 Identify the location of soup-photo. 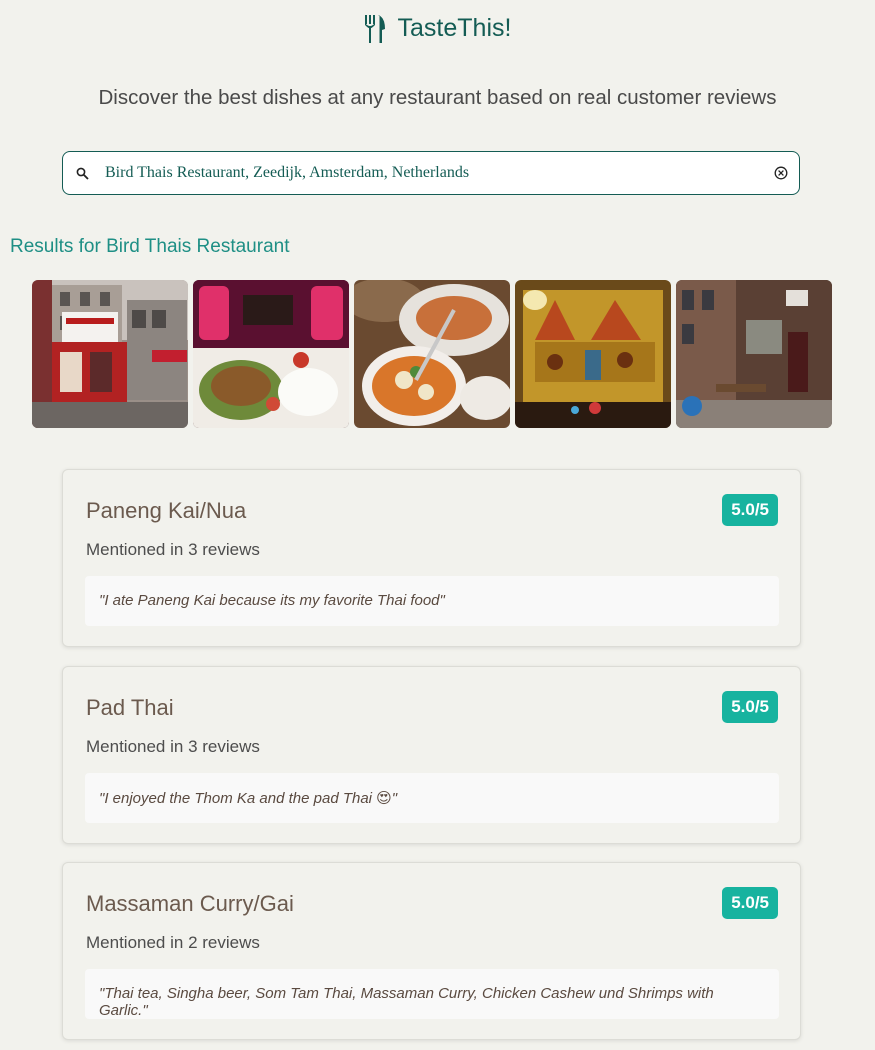
(432, 354).